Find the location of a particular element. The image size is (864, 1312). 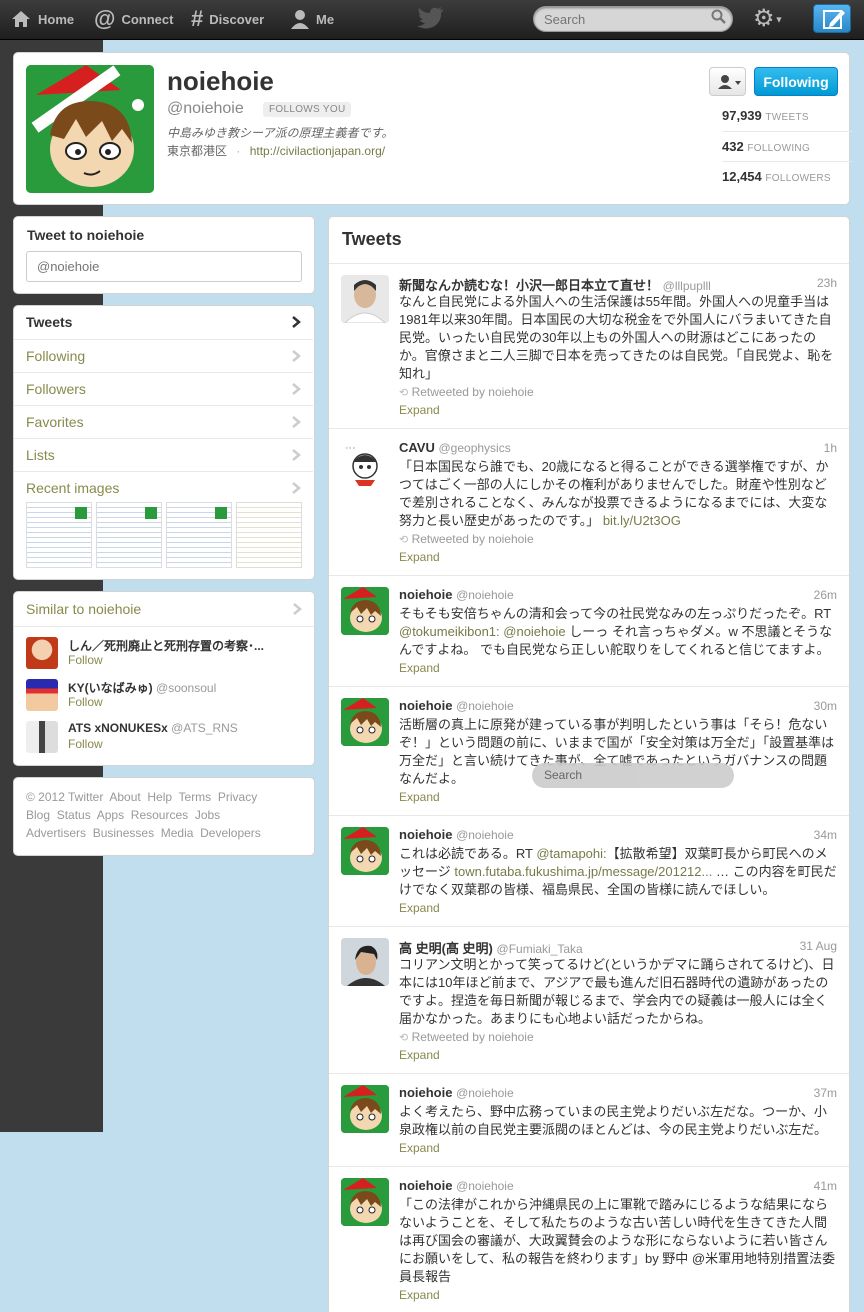

compose-tweet-button is located at coordinates (832, 18).